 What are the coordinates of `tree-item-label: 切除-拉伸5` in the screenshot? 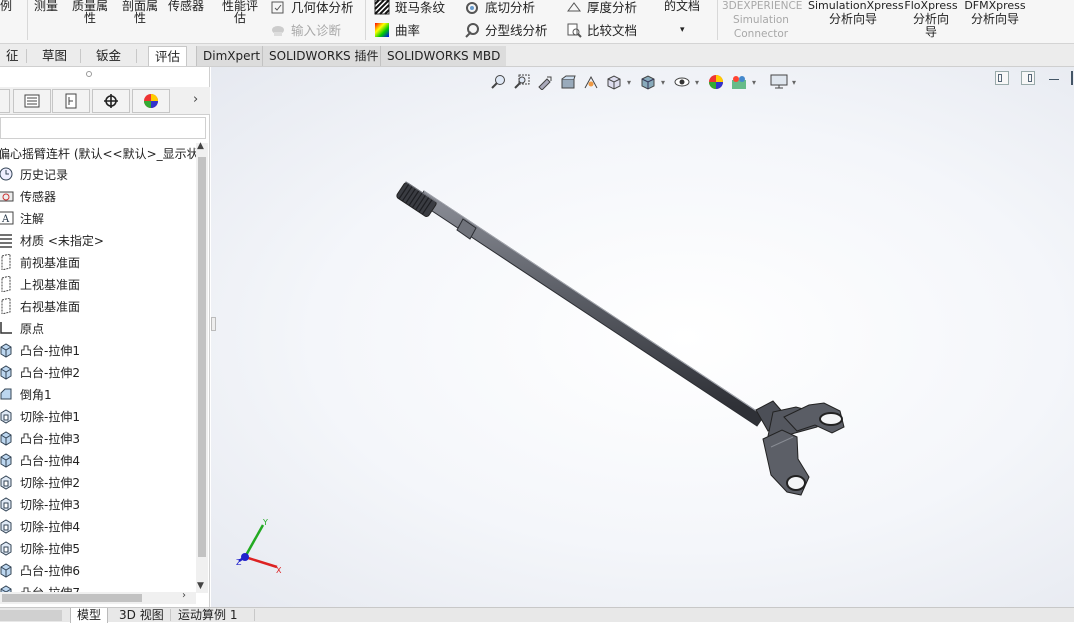 It's located at (50, 548).